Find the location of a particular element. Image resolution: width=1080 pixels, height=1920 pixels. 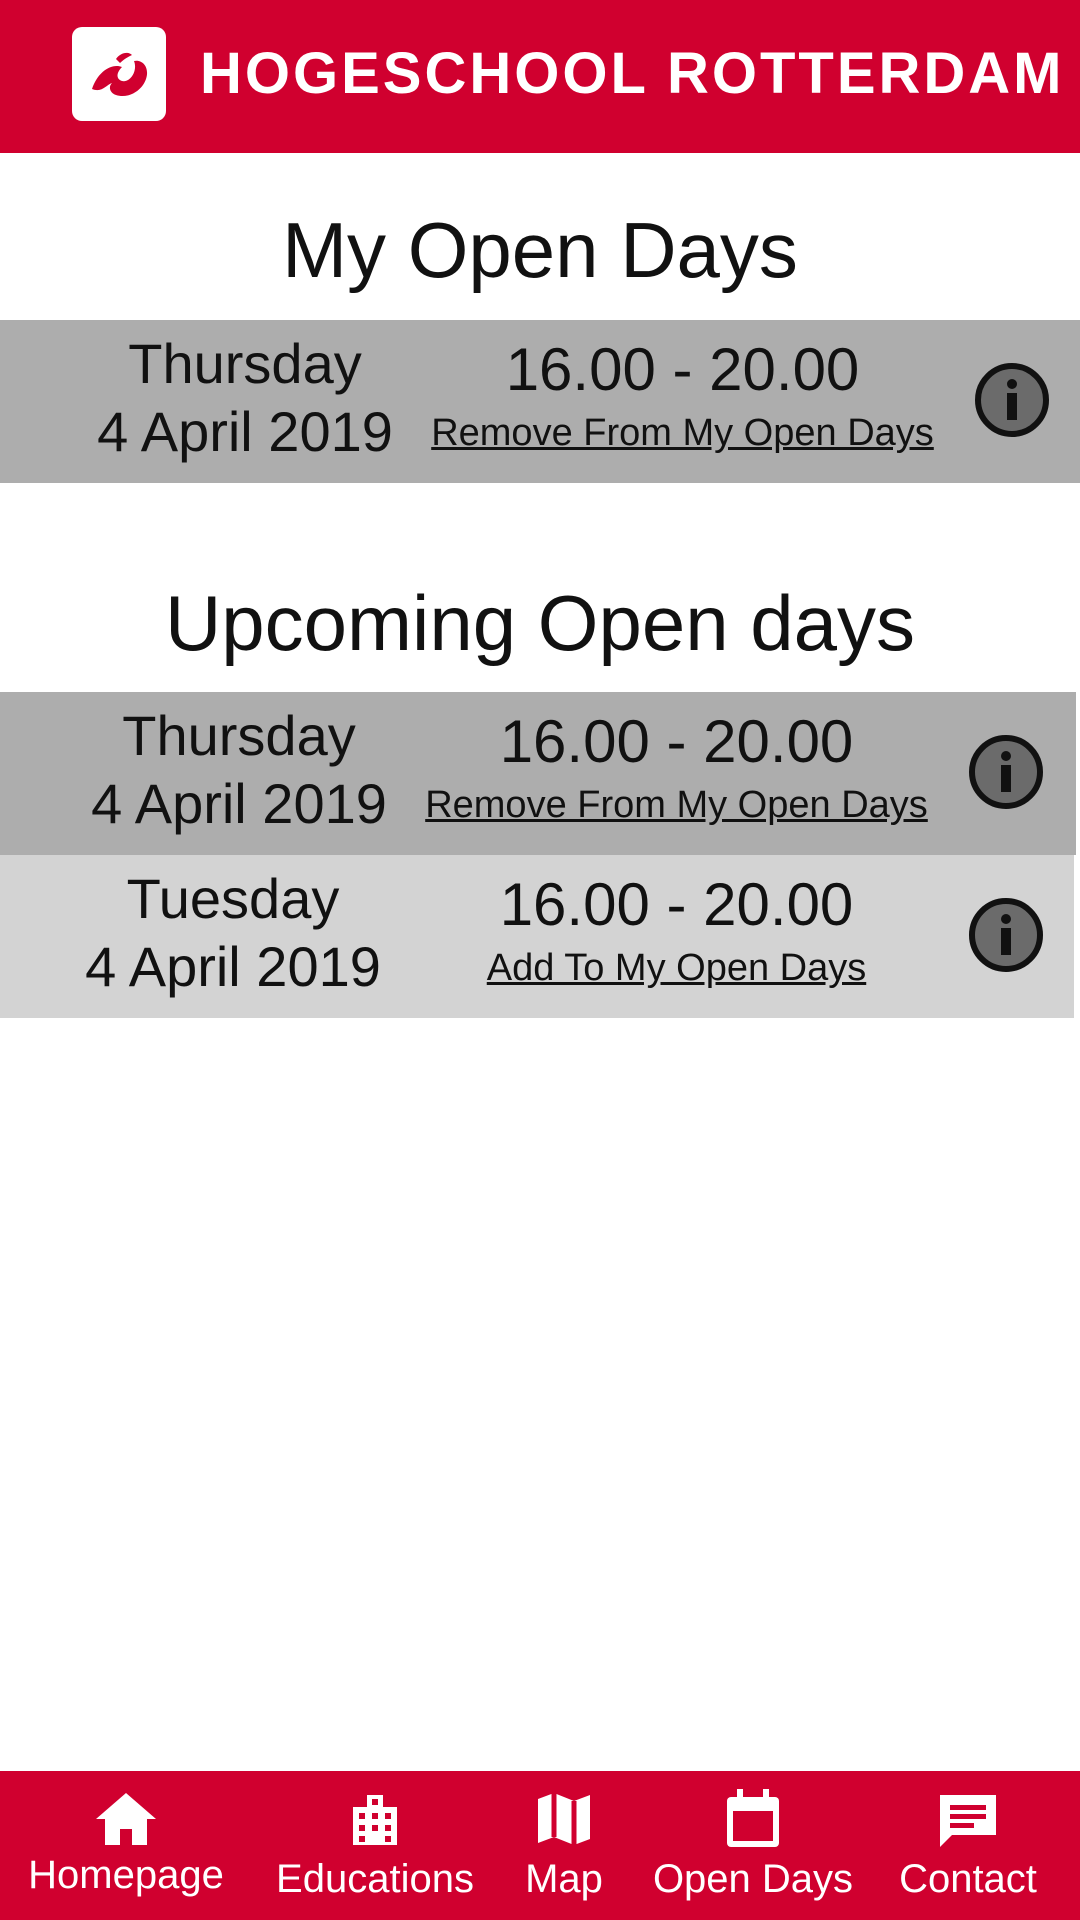

nav-label: Homepage is located at coordinates (126, 1875).